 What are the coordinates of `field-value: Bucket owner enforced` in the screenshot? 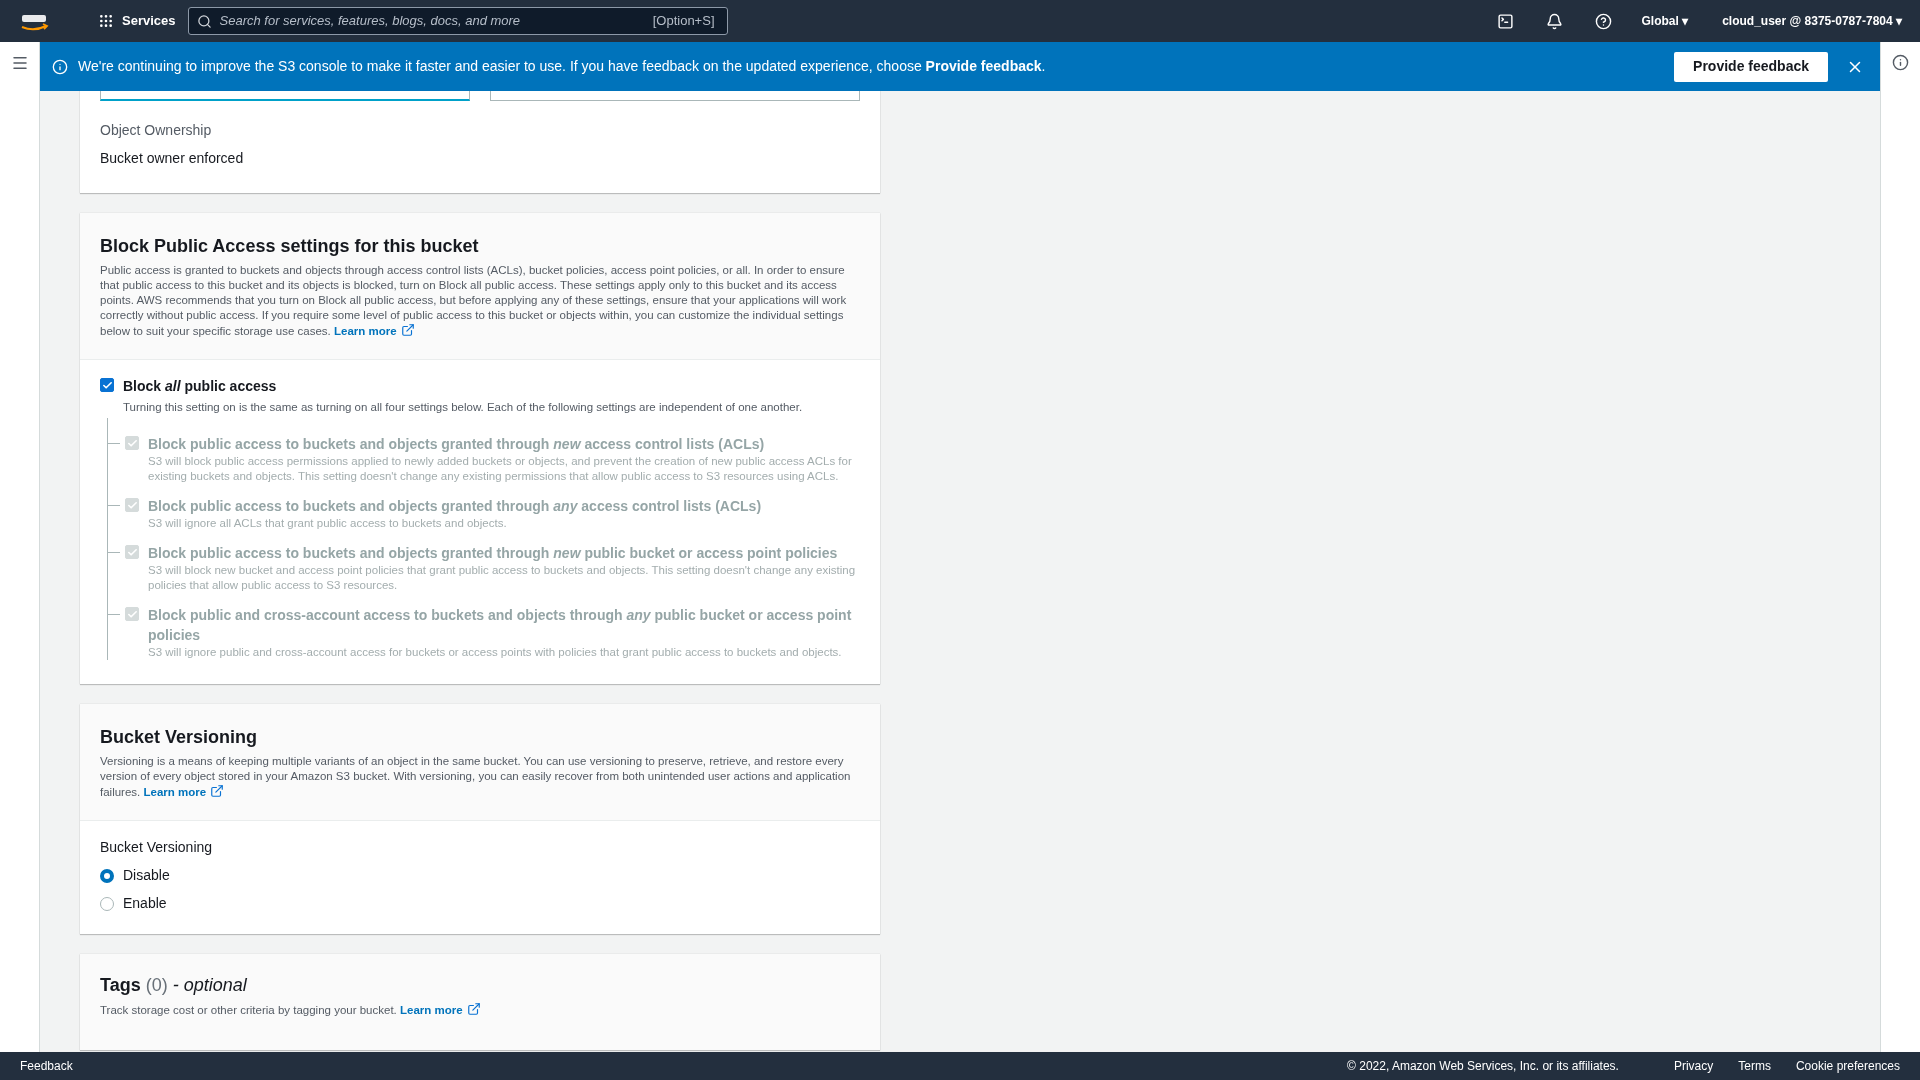 It's located at (172, 158).